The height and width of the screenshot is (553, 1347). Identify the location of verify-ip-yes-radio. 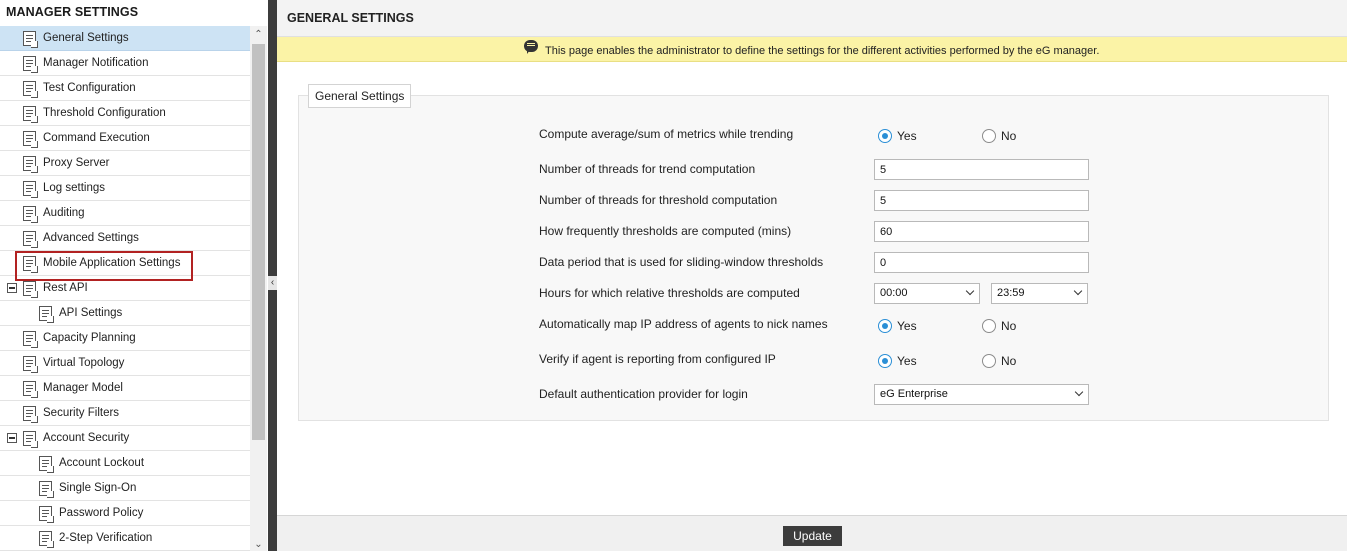
(885, 361).